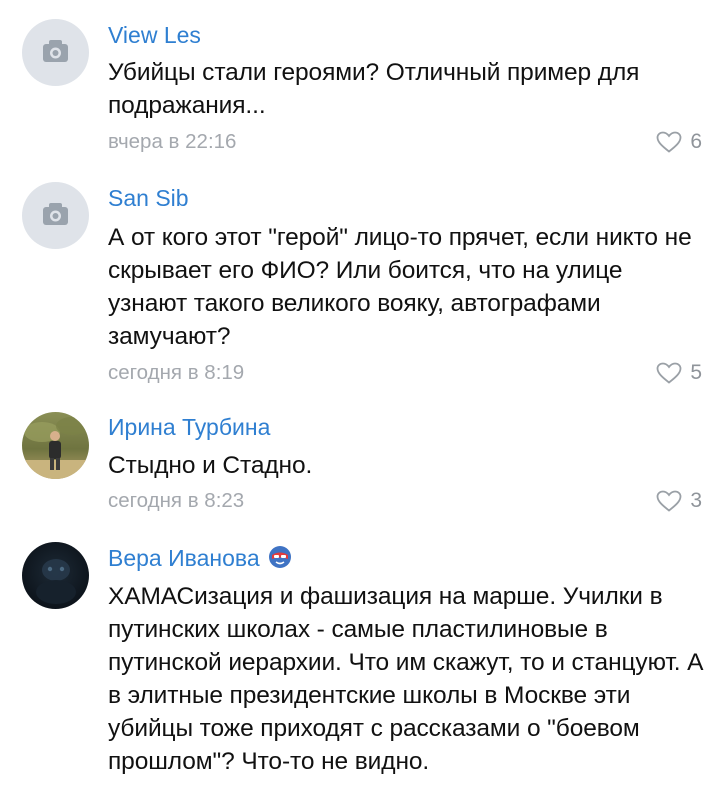 This screenshot has width=724, height=800. What do you see at coordinates (696, 500) in the screenshot?
I see `like-count: 3` at bounding box center [696, 500].